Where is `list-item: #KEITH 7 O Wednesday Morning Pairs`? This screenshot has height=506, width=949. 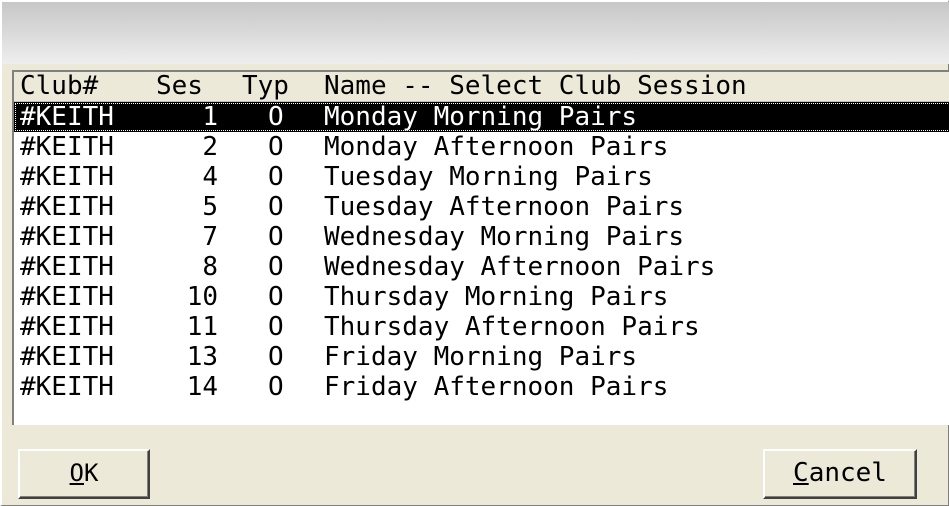 list-item: #KEITH 7 O Wednesday Morning Pairs is located at coordinates (481, 237).